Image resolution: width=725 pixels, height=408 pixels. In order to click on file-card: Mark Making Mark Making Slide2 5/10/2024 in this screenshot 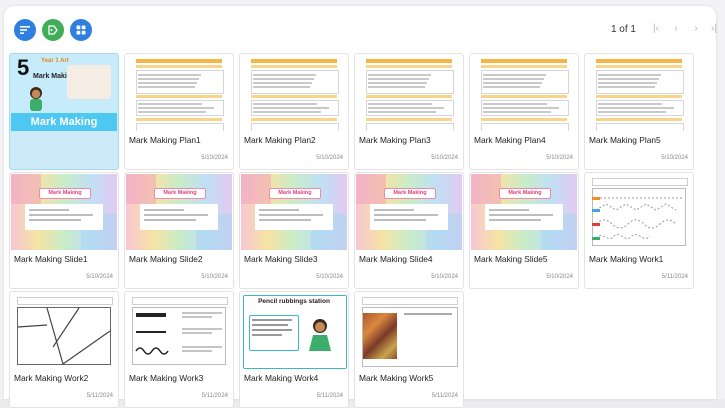, I will do `click(179, 230)`.